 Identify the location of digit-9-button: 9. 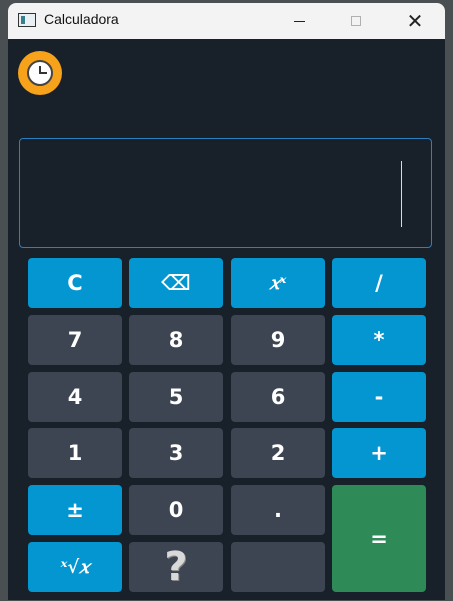
(278, 340).